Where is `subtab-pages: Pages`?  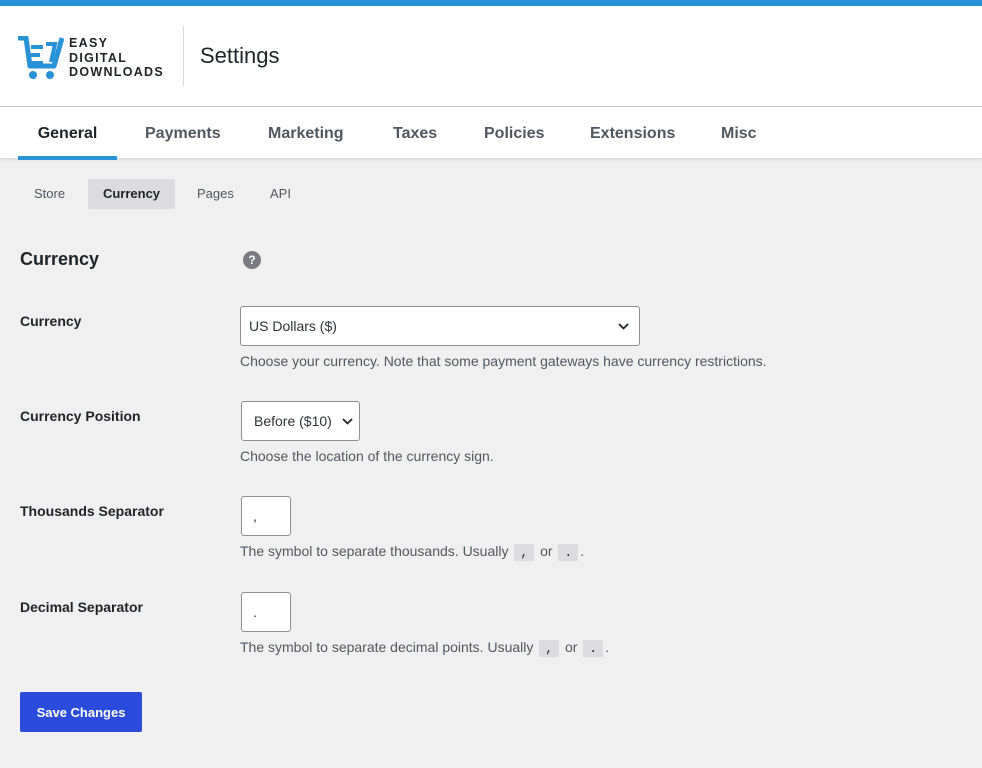 subtab-pages: Pages is located at coordinates (215, 194).